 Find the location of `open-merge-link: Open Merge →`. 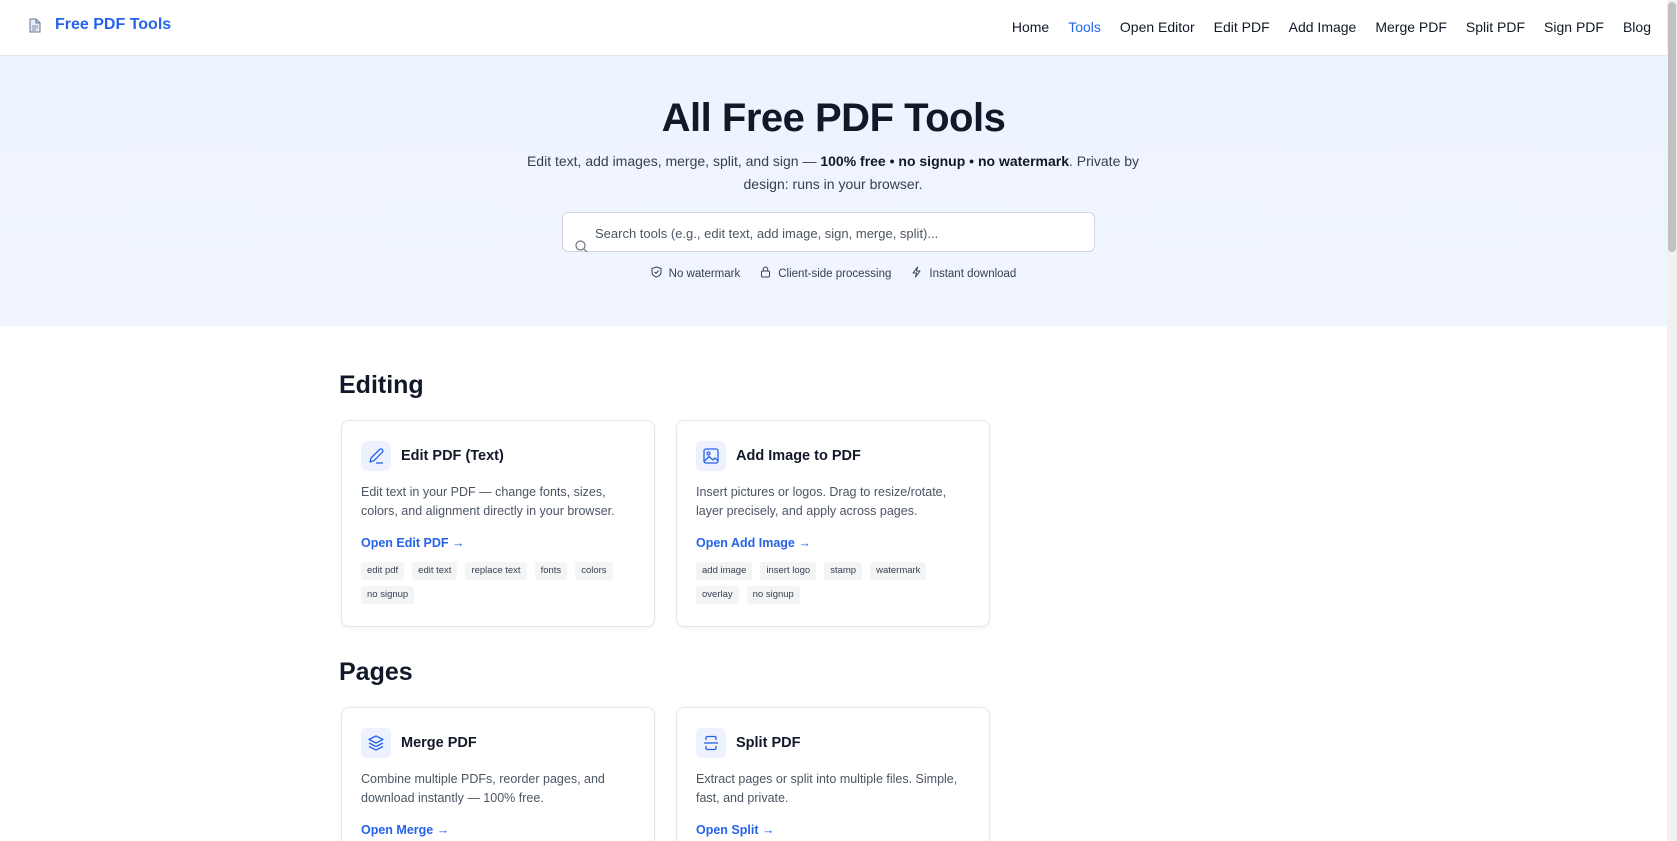

open-merge-link: Open Merge → is located at coordinates (405, 830).